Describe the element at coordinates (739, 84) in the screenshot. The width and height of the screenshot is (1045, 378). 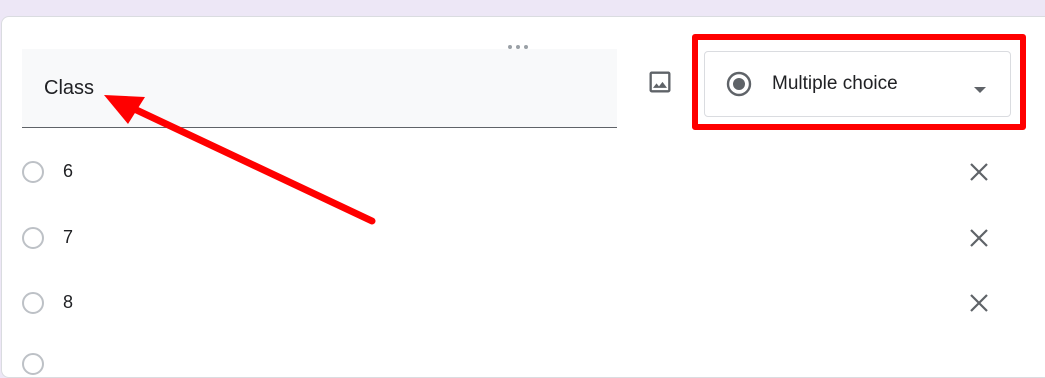
I see `radio-button-checked-icon` at that location.